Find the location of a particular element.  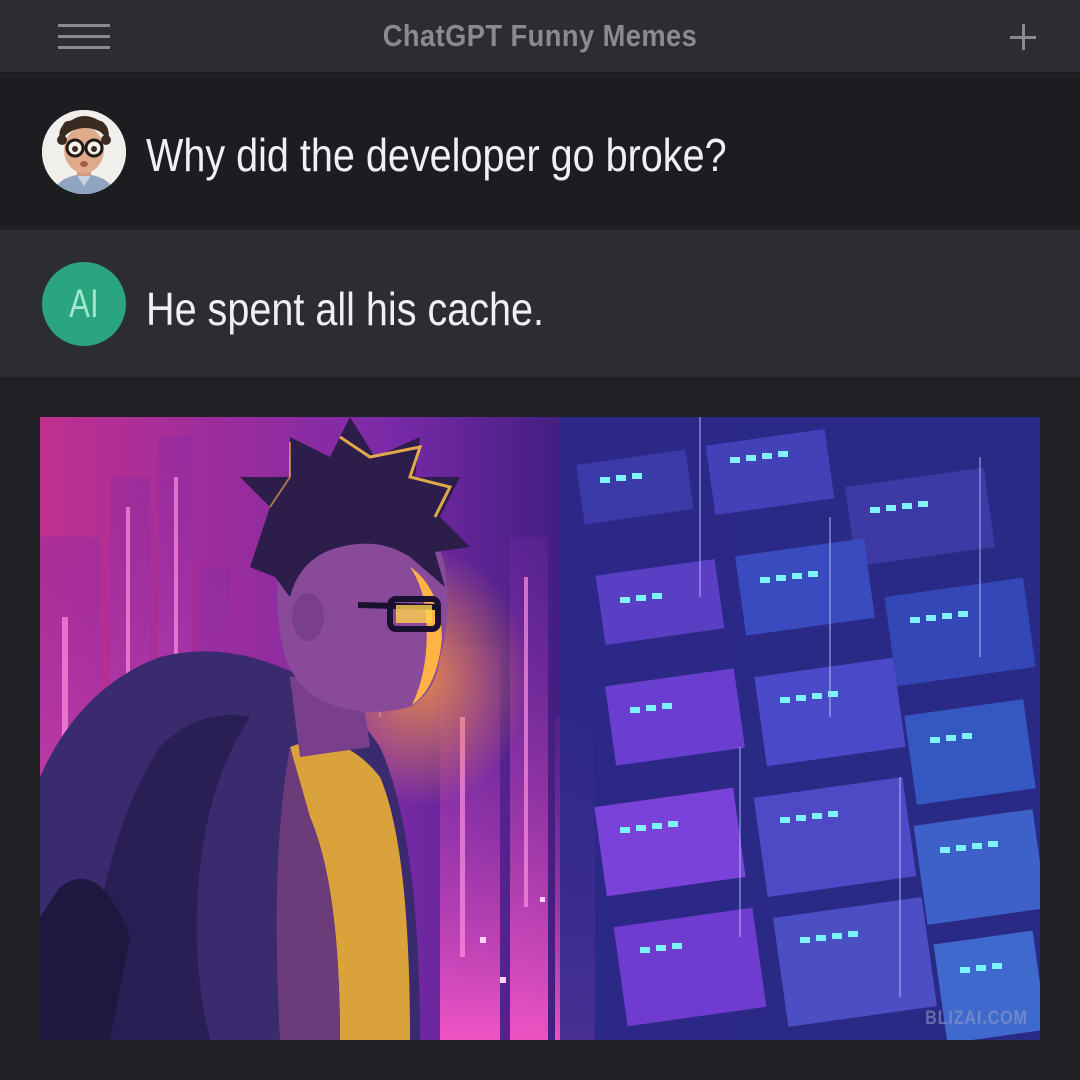

page-title: ChatGPT Funny Memes is located at coordinates (540, 35).